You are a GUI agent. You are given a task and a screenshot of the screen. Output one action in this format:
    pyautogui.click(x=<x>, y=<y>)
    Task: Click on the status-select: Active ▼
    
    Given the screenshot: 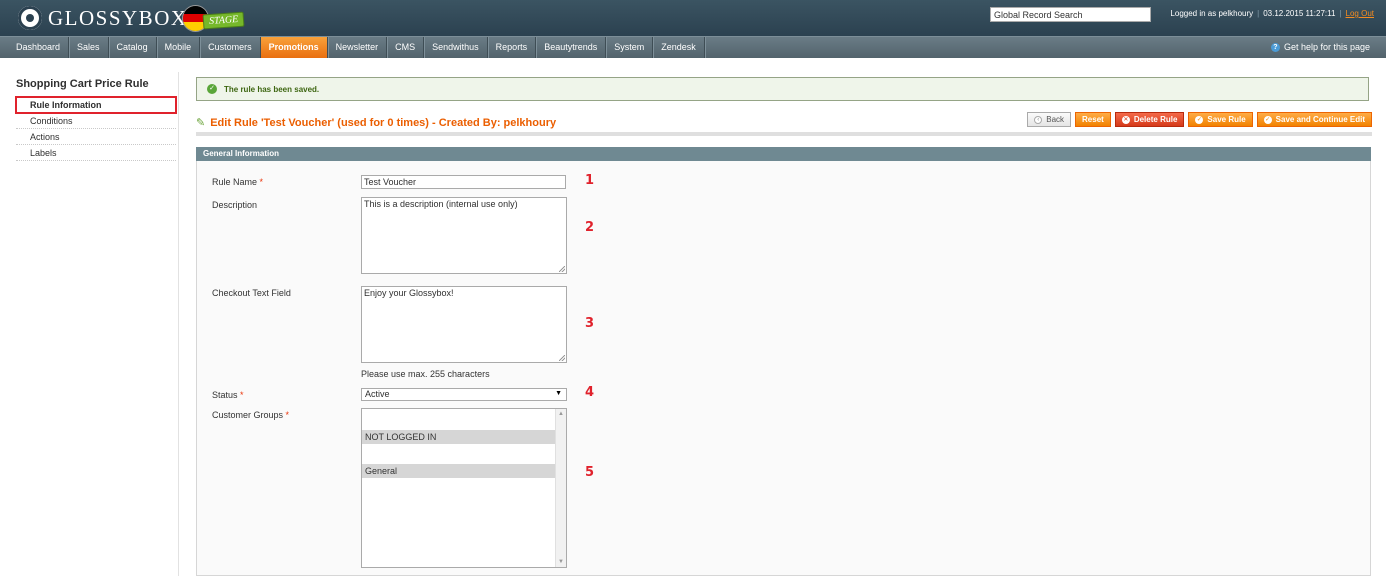 What is the action you would take?
    pyautogui.click(x=464, y=394)
    